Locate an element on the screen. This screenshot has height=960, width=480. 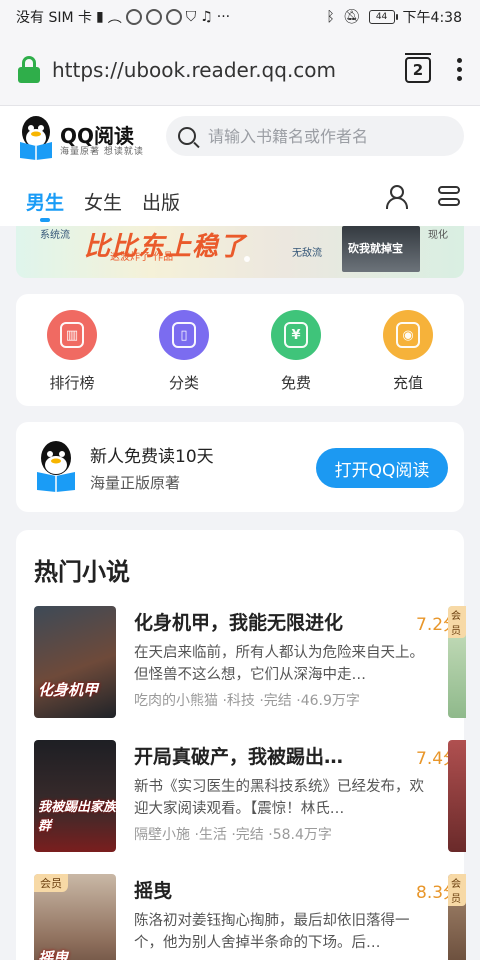
promo-banner: 系统流 比比东上稳了 这波炸了 作品 无敌流 砍我就掉宝 现化 is located at coordinates (240, 252).